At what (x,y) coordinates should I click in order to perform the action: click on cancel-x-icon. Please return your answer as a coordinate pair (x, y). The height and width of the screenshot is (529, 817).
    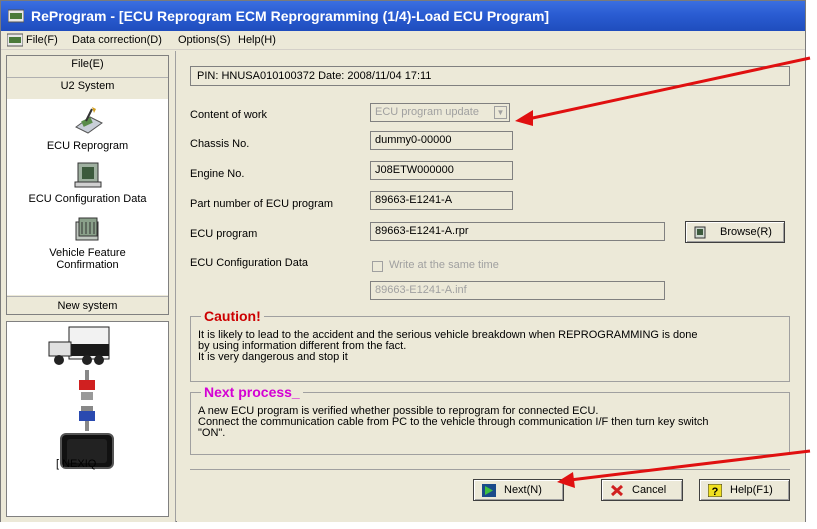
    Looking at the image, I should click on (617, 490).